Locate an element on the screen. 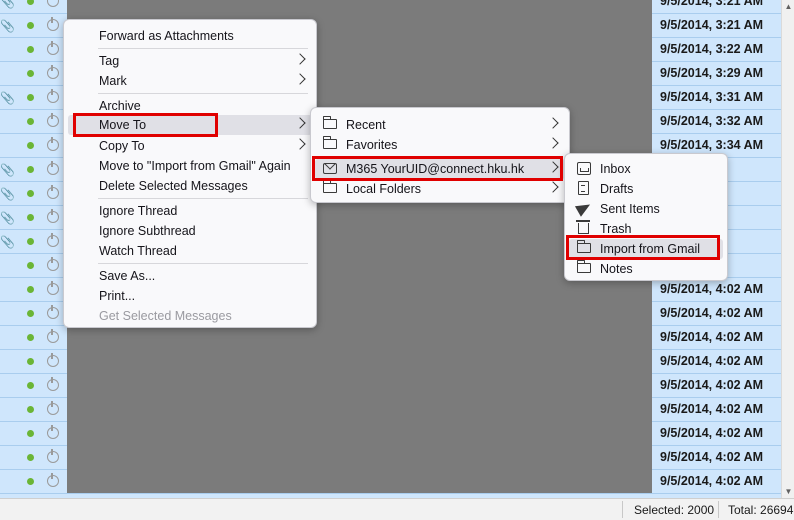 The image size is (794, 520). menu-item-import-from-gmail: Import from Gmail is located at coordinates (646, 249).